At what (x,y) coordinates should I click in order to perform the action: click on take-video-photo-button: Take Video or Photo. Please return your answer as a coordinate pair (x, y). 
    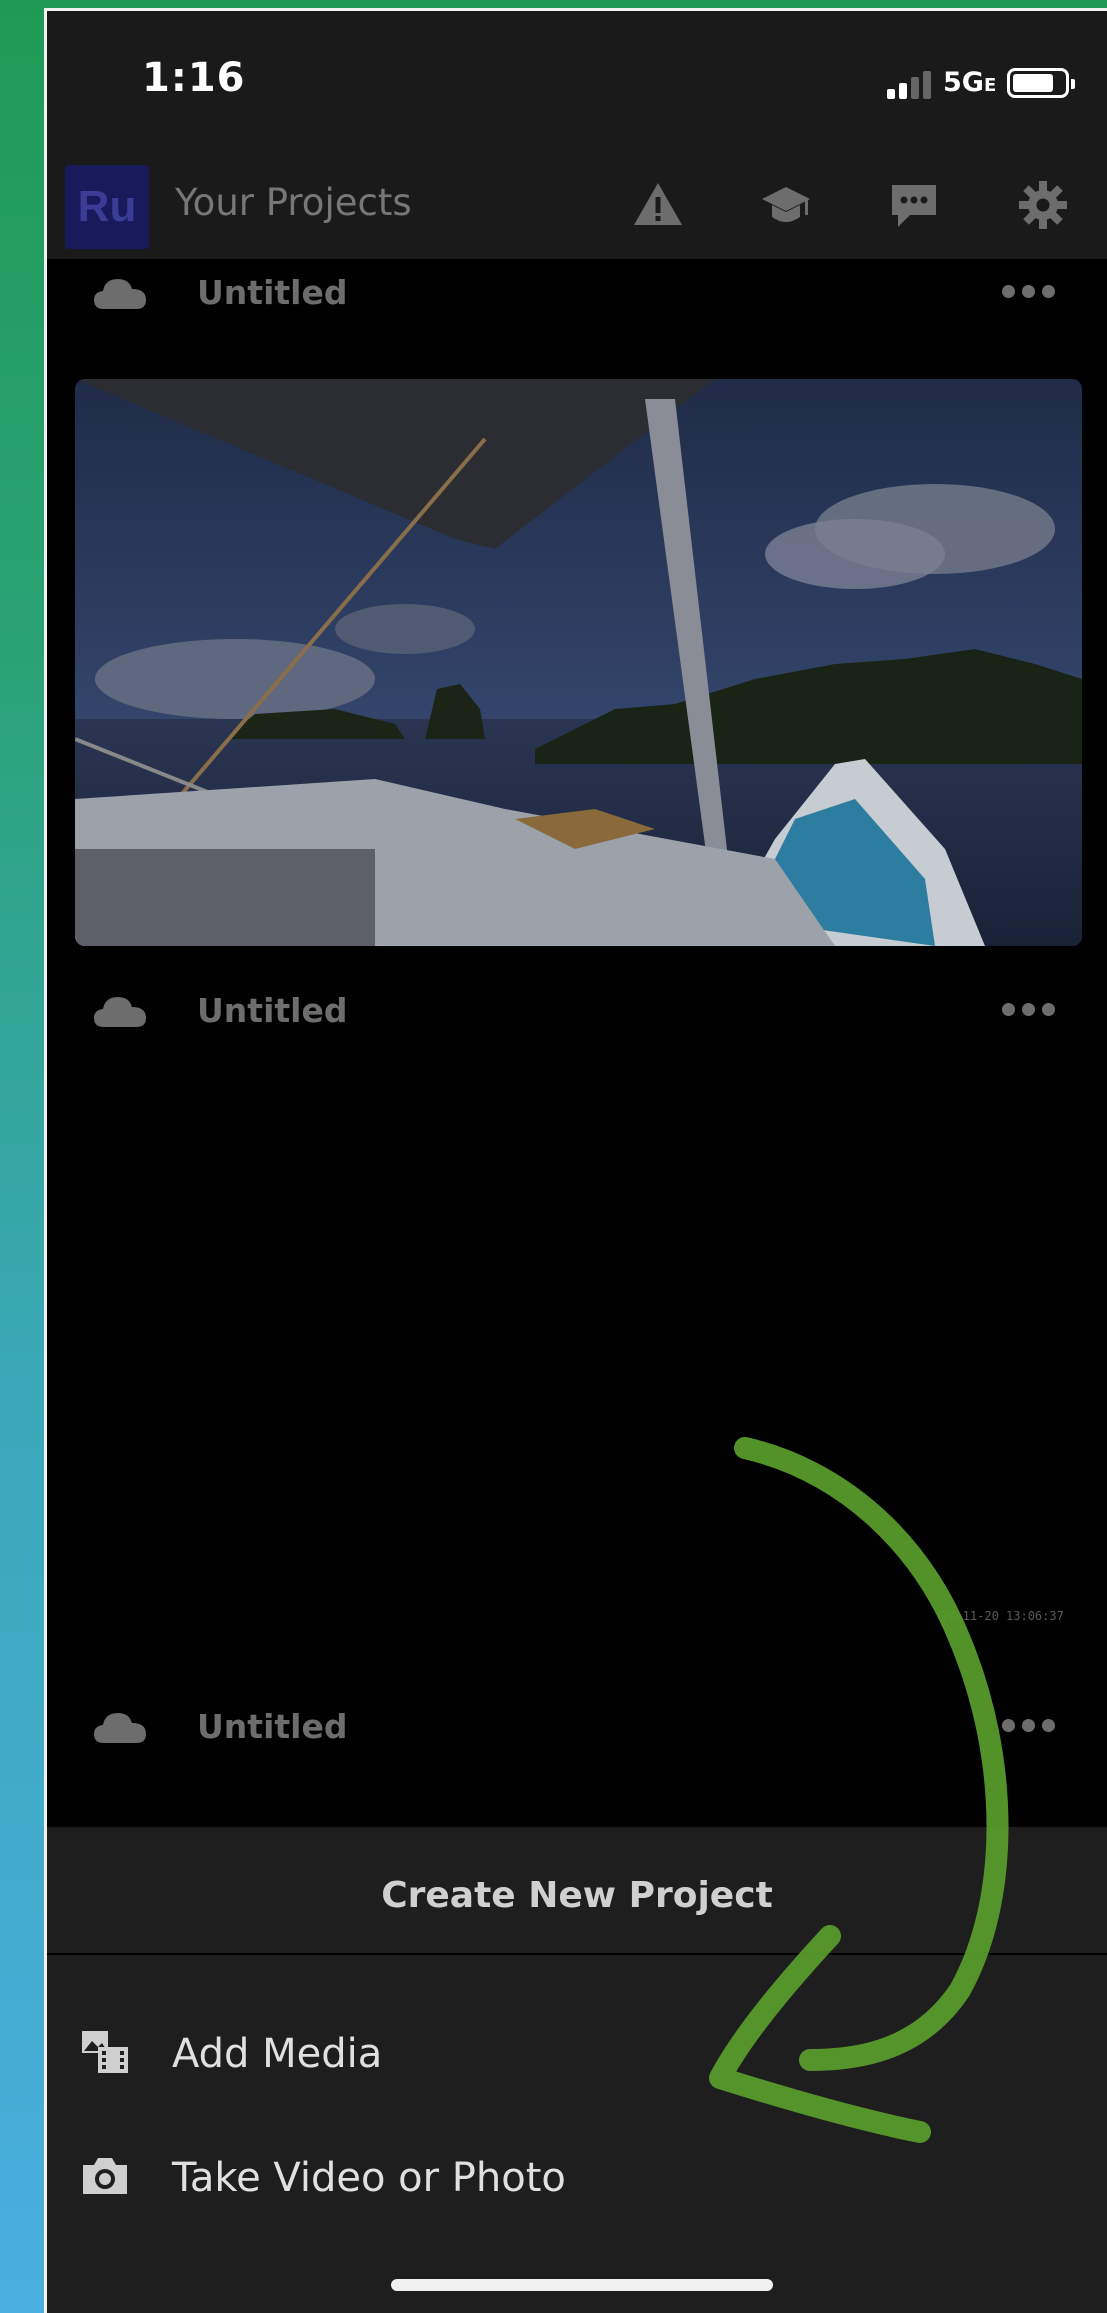
    Looking at the image, I should click on (577, 2176).